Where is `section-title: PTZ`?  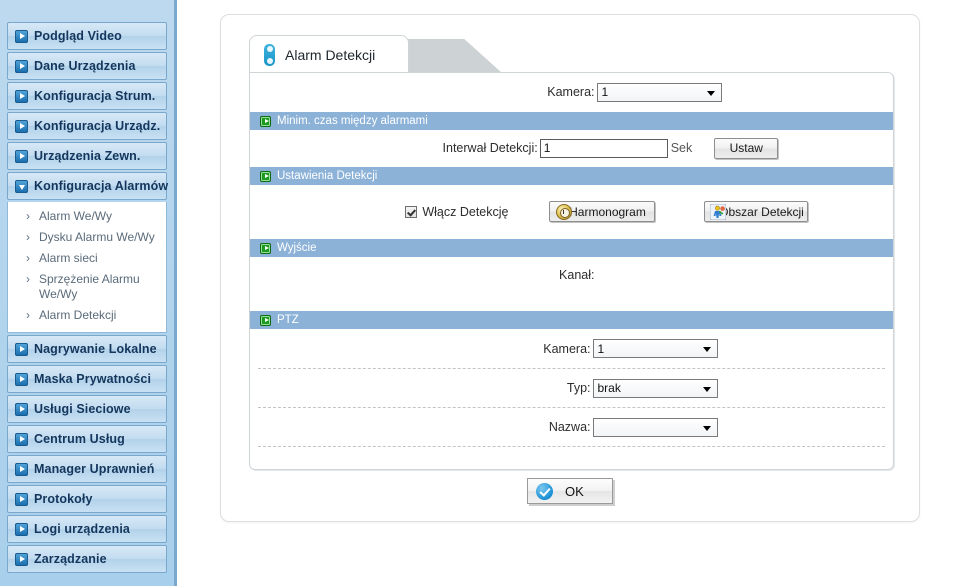 section-title: PTZ is located at coordinates (288, 320).